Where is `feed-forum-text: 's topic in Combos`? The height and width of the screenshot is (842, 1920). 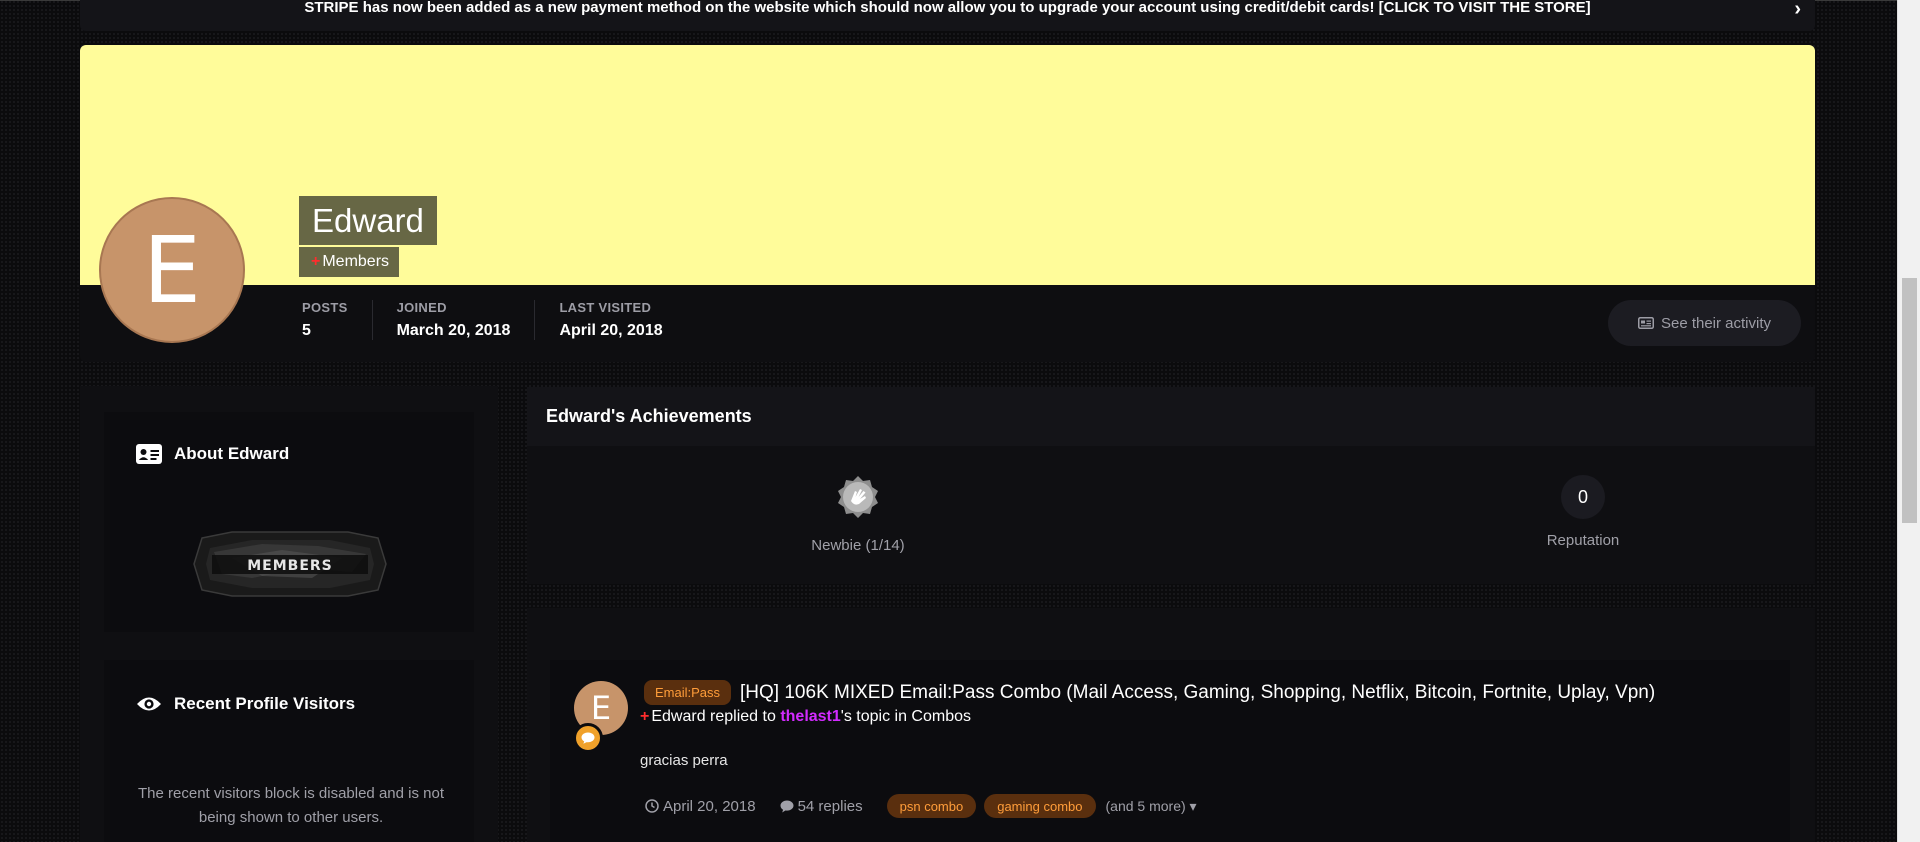
feed-forum-text: 's topic in Combos is located at coordinates (905, 716).